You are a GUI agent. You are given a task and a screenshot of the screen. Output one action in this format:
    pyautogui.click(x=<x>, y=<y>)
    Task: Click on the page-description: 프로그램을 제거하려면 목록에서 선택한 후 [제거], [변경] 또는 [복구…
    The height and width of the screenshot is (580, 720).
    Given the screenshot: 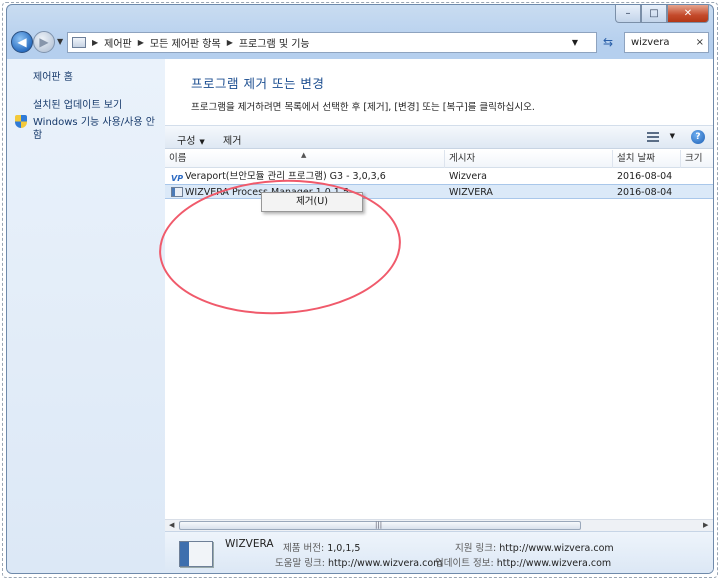 What is the action you would take?
    pyautogui.click(x=363, y=107)
    